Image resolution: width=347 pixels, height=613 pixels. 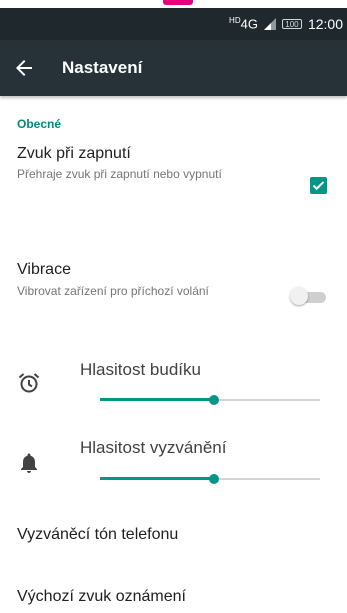 I want to click on arrow-left-icon, so click(x=24, y=68).